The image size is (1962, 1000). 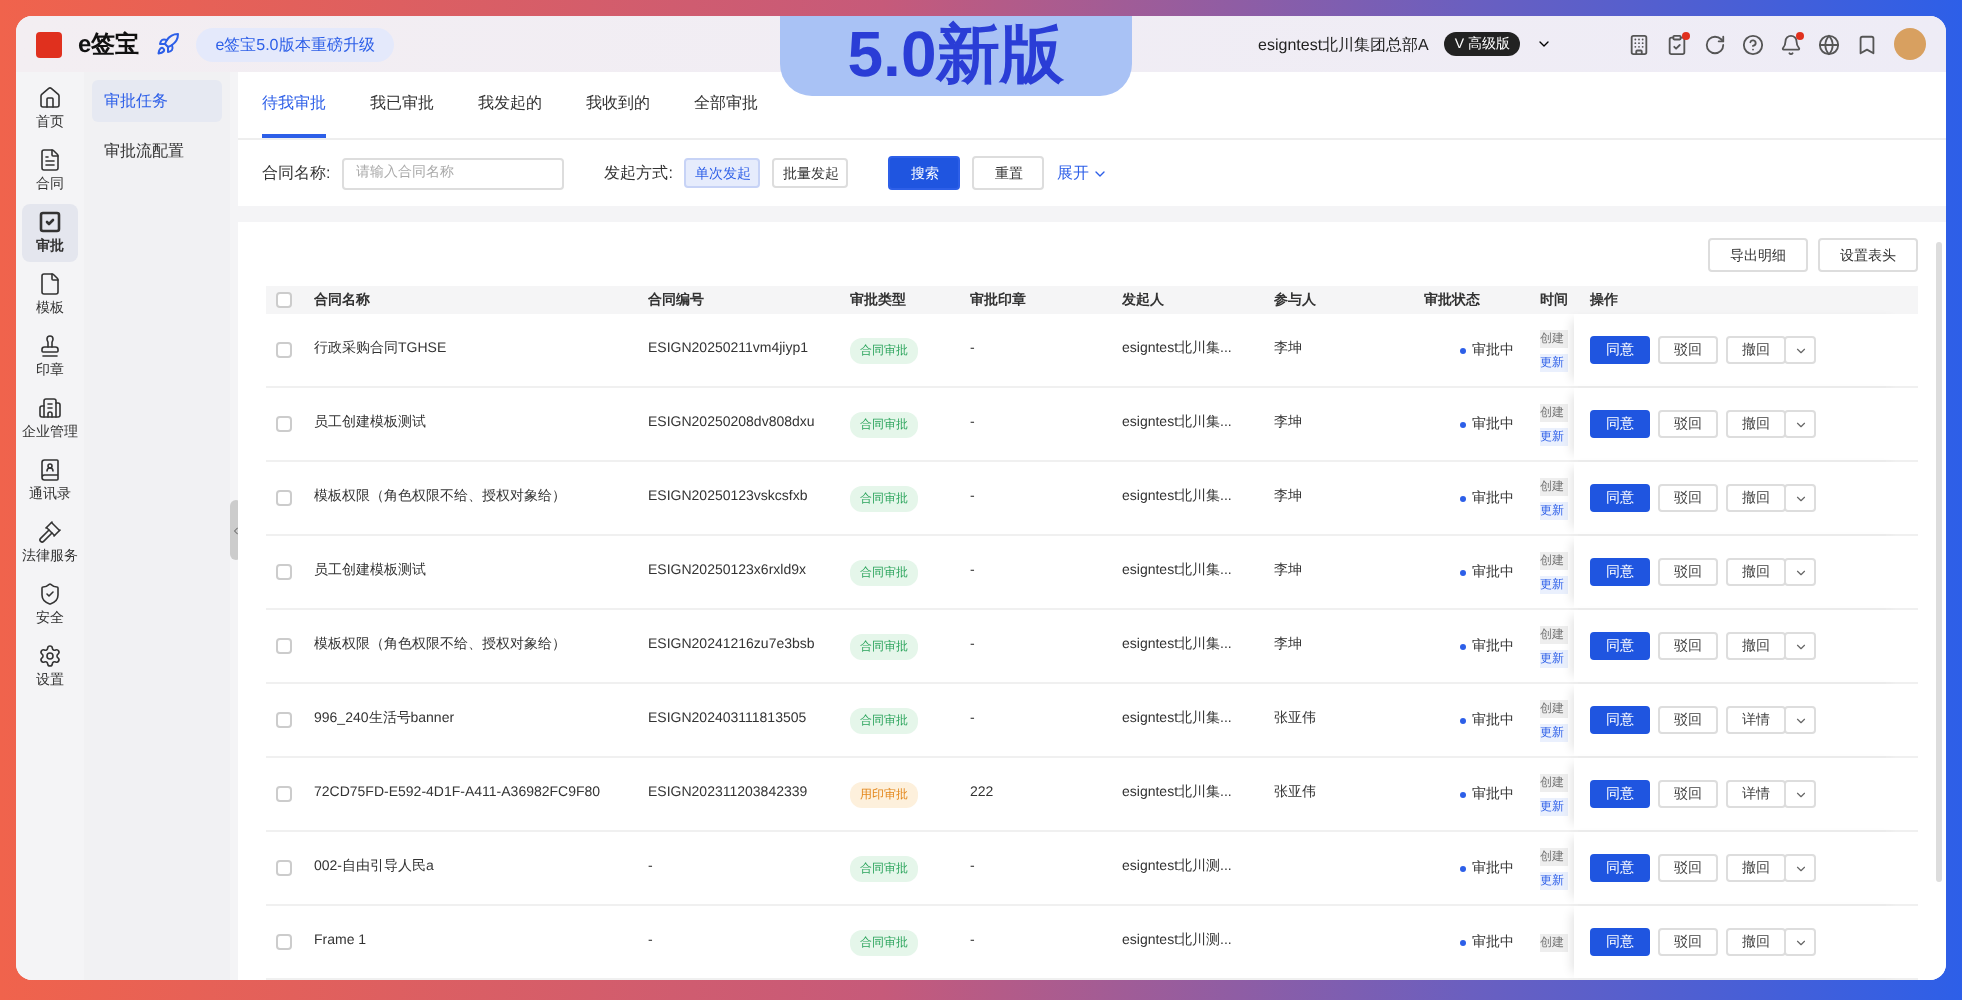 I want to click on chevron-left-icon, so click(x=236, y=530).